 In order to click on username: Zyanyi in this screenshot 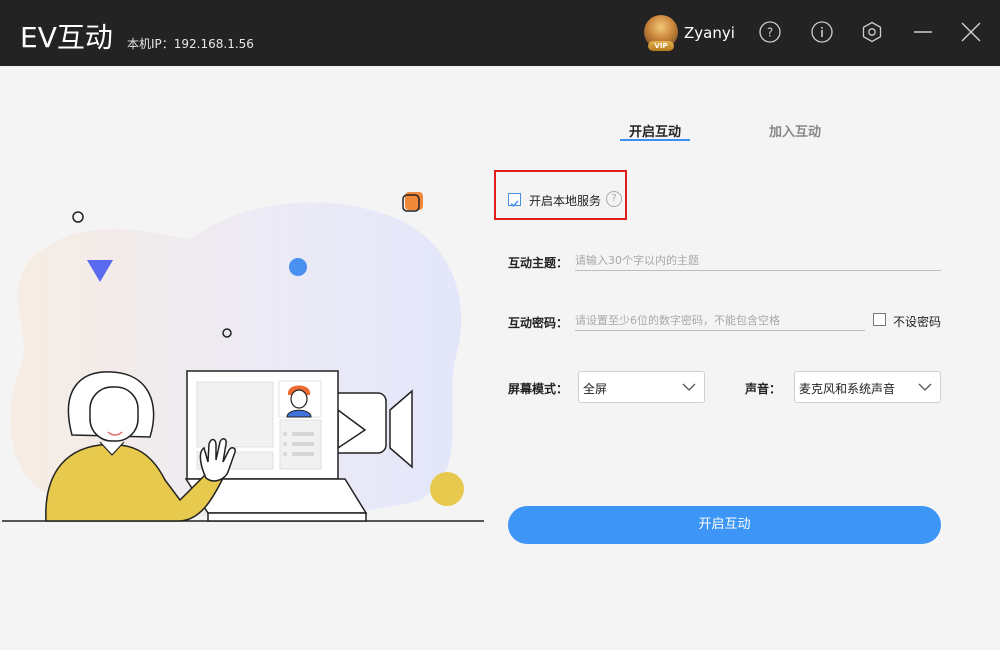, I will do `click(709, 33)`.